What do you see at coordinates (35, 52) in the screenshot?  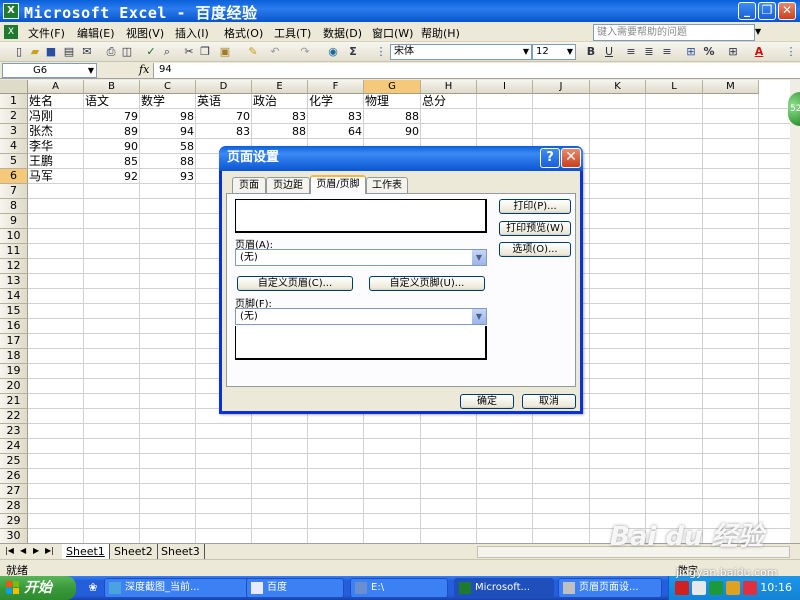 I see `open-icon: ▰` at bounding box center [35, 52].